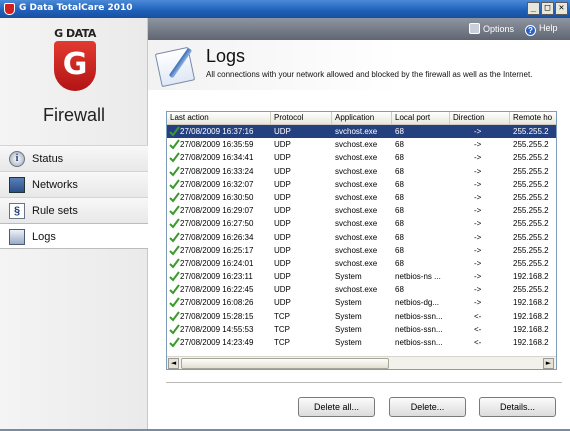  I want to click on close-button: ✕, so click(561, 8).